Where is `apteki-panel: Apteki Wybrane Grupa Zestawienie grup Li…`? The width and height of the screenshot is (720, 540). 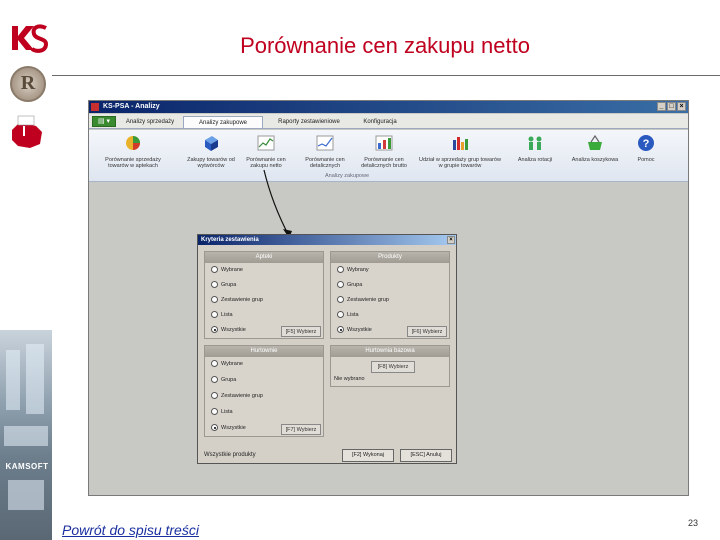
apteki-panel: Apteki Wybrane Grupa Zestawienie grup Li… is located at coordinates (264, 295).